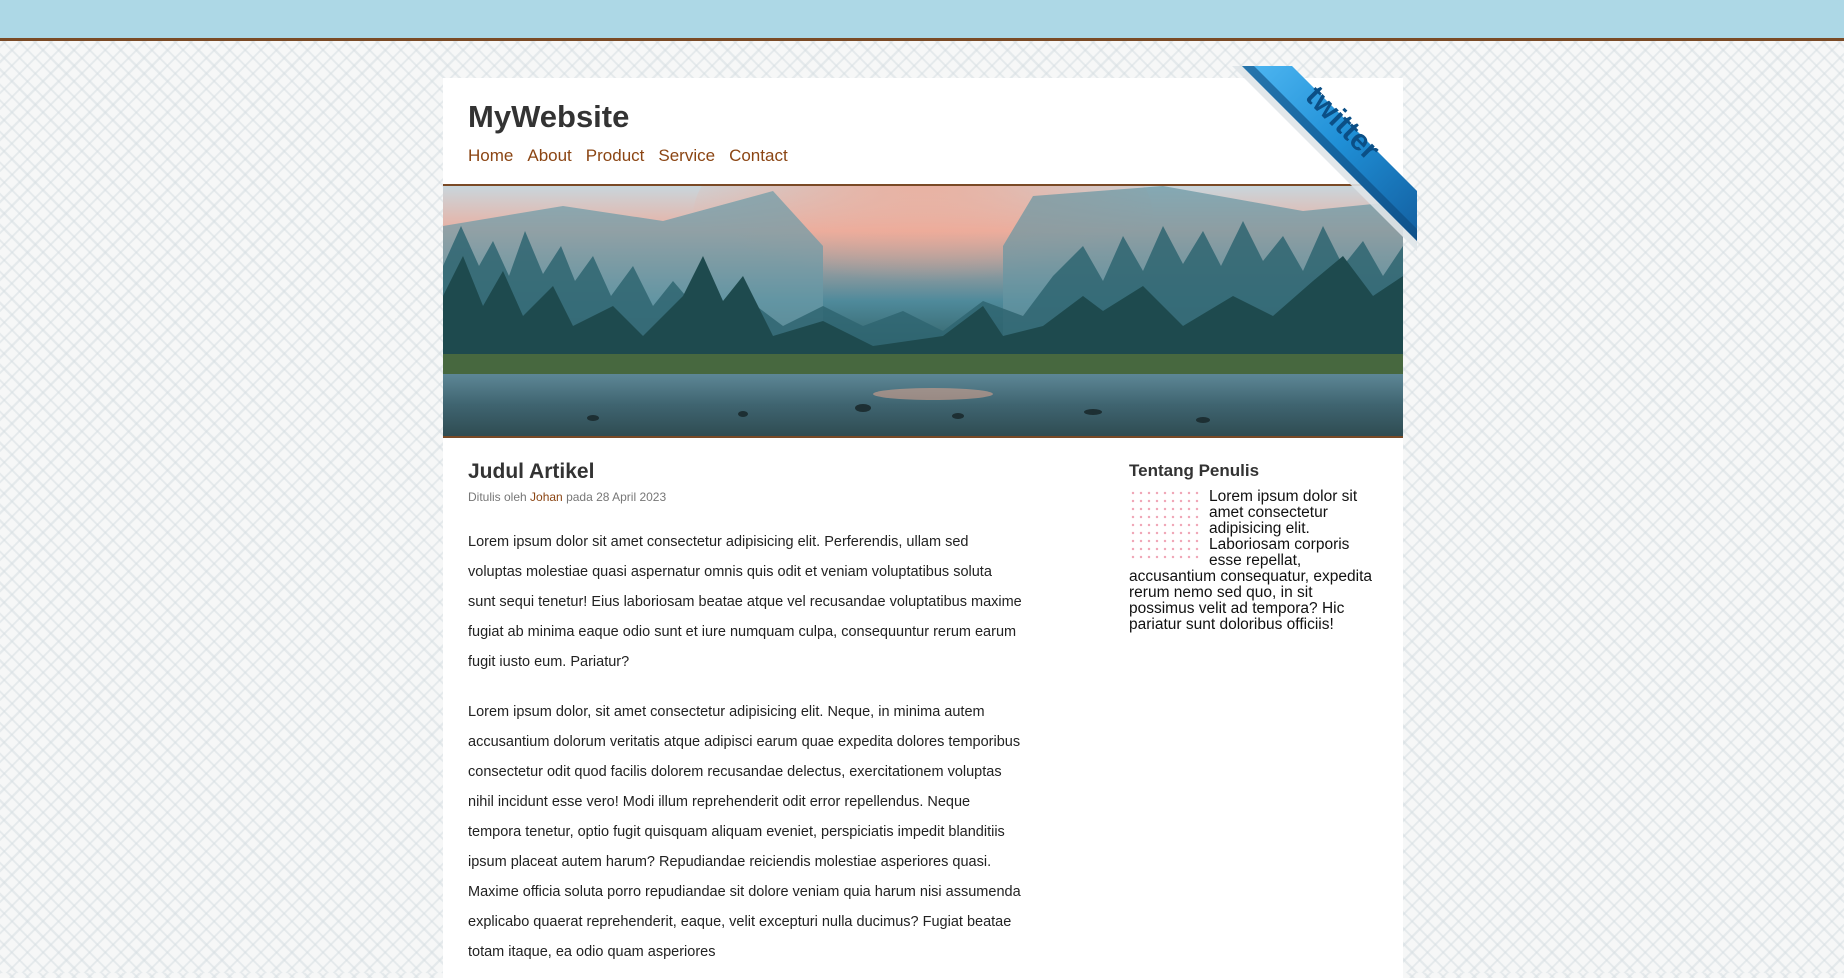  What do you see at coordinates (615, 156) in the screenshot?
I see `nav-product: Product` at bounding box center [615, 156].